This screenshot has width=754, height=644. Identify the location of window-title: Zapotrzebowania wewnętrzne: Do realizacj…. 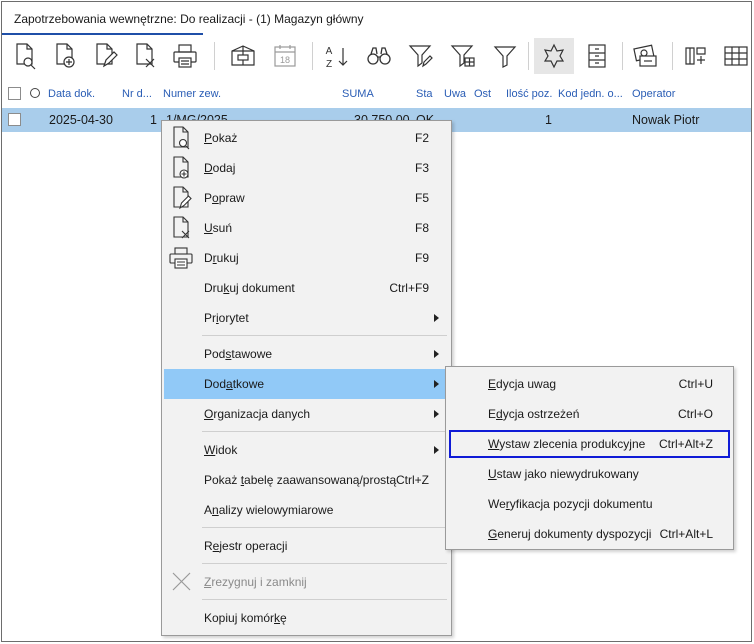
(189, 19).